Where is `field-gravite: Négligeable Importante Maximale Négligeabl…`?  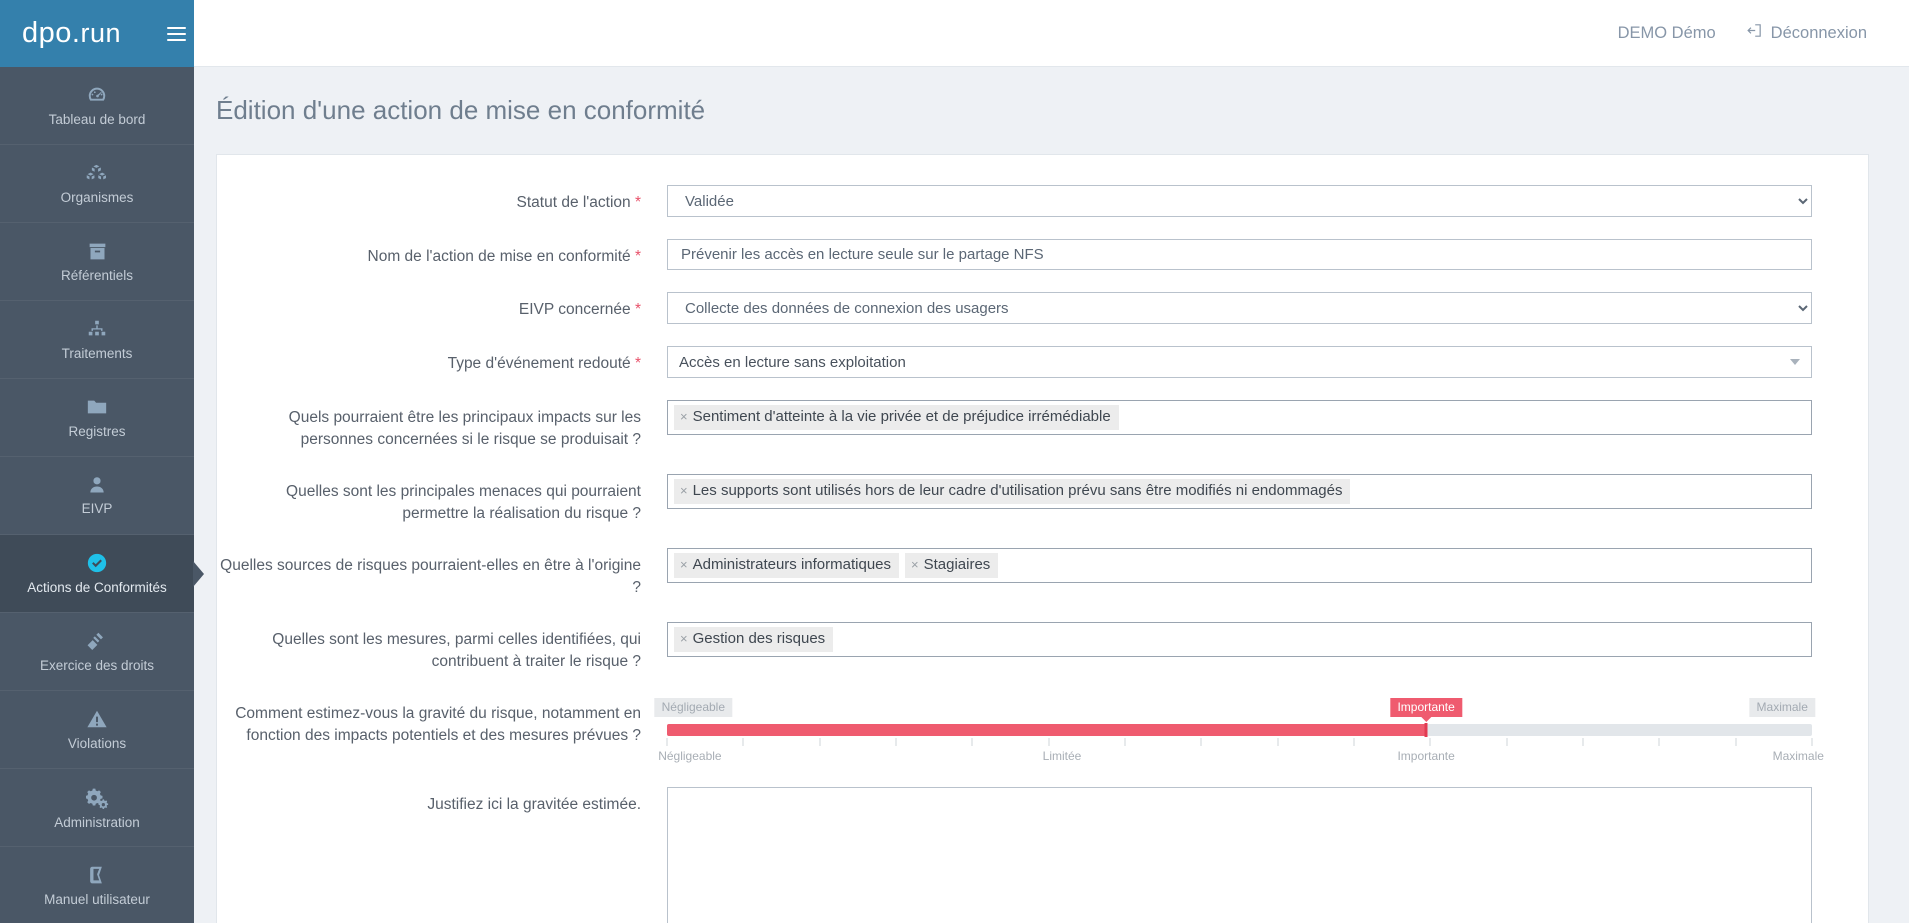
field-gravite: Négligeable Importante Maximale Négligeabl… is located at coordinates (1261, 730).